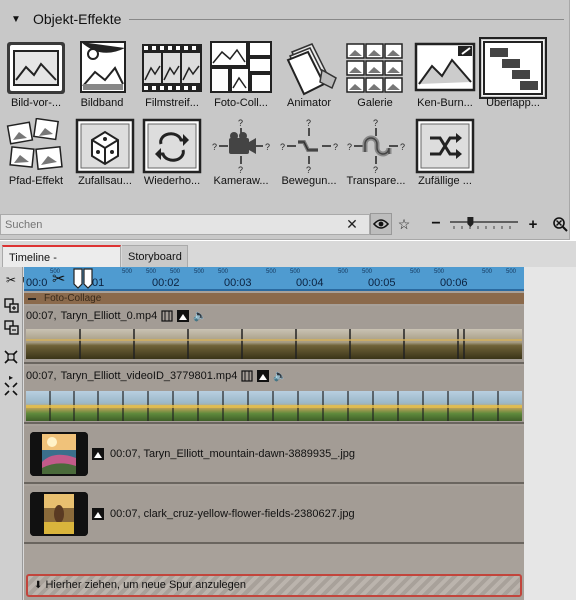  I want to click on effects-header: ▼ Objekt-Effekte, so click(285, 19).